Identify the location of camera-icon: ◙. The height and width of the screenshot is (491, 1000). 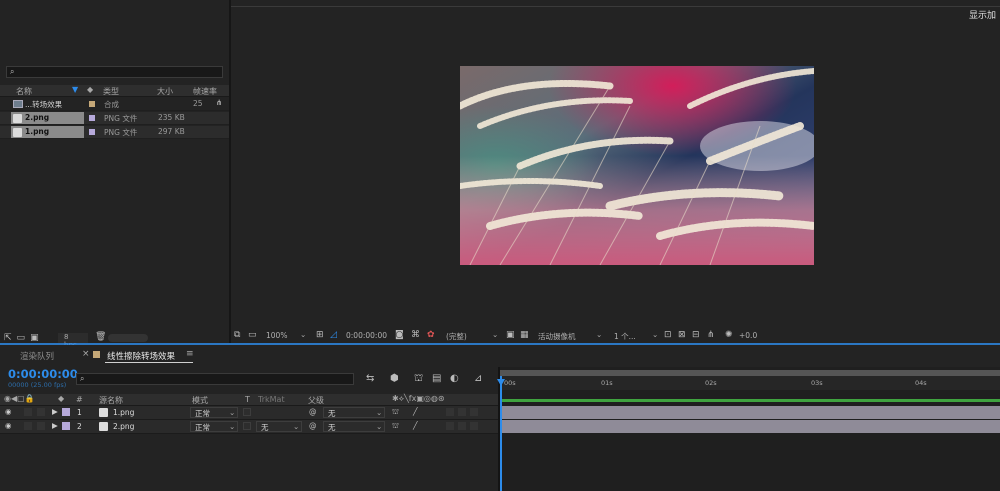
(399, 335).